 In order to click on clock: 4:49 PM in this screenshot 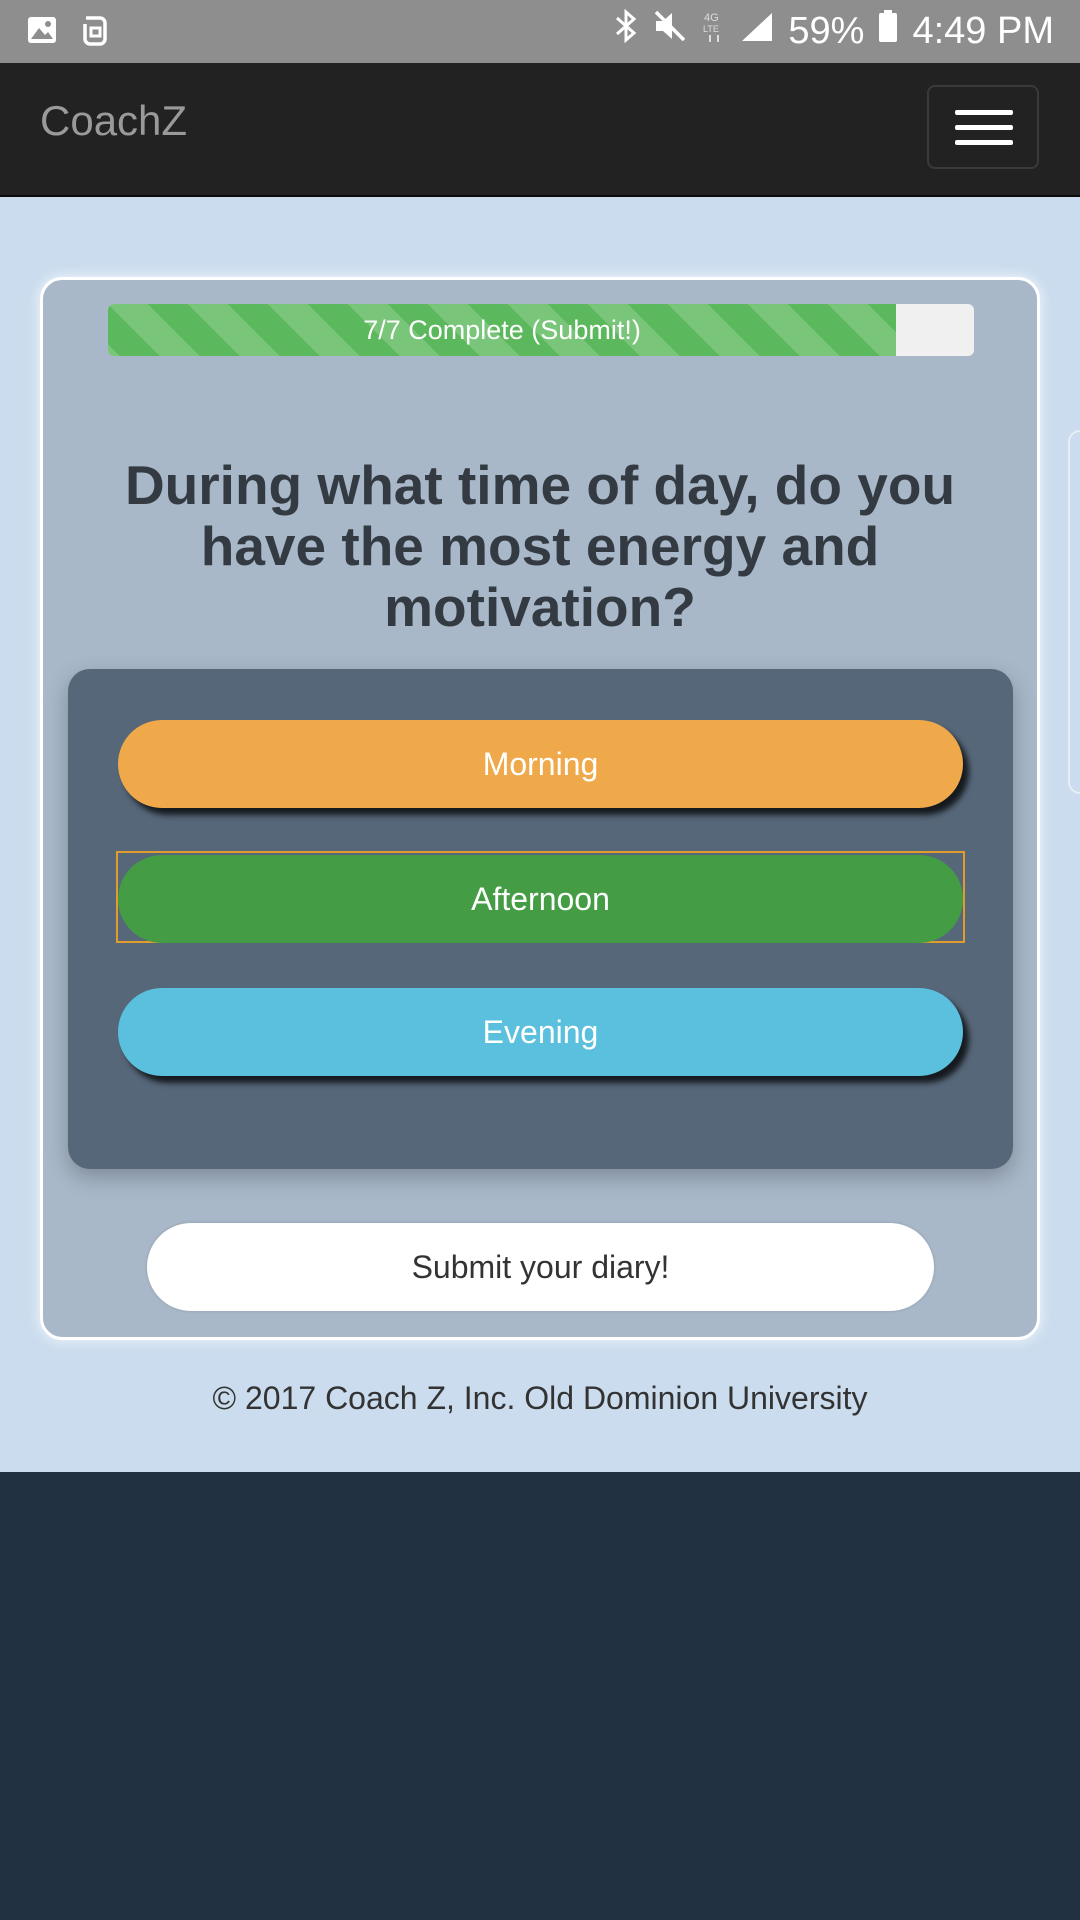, I will do `click(983, 30)`.